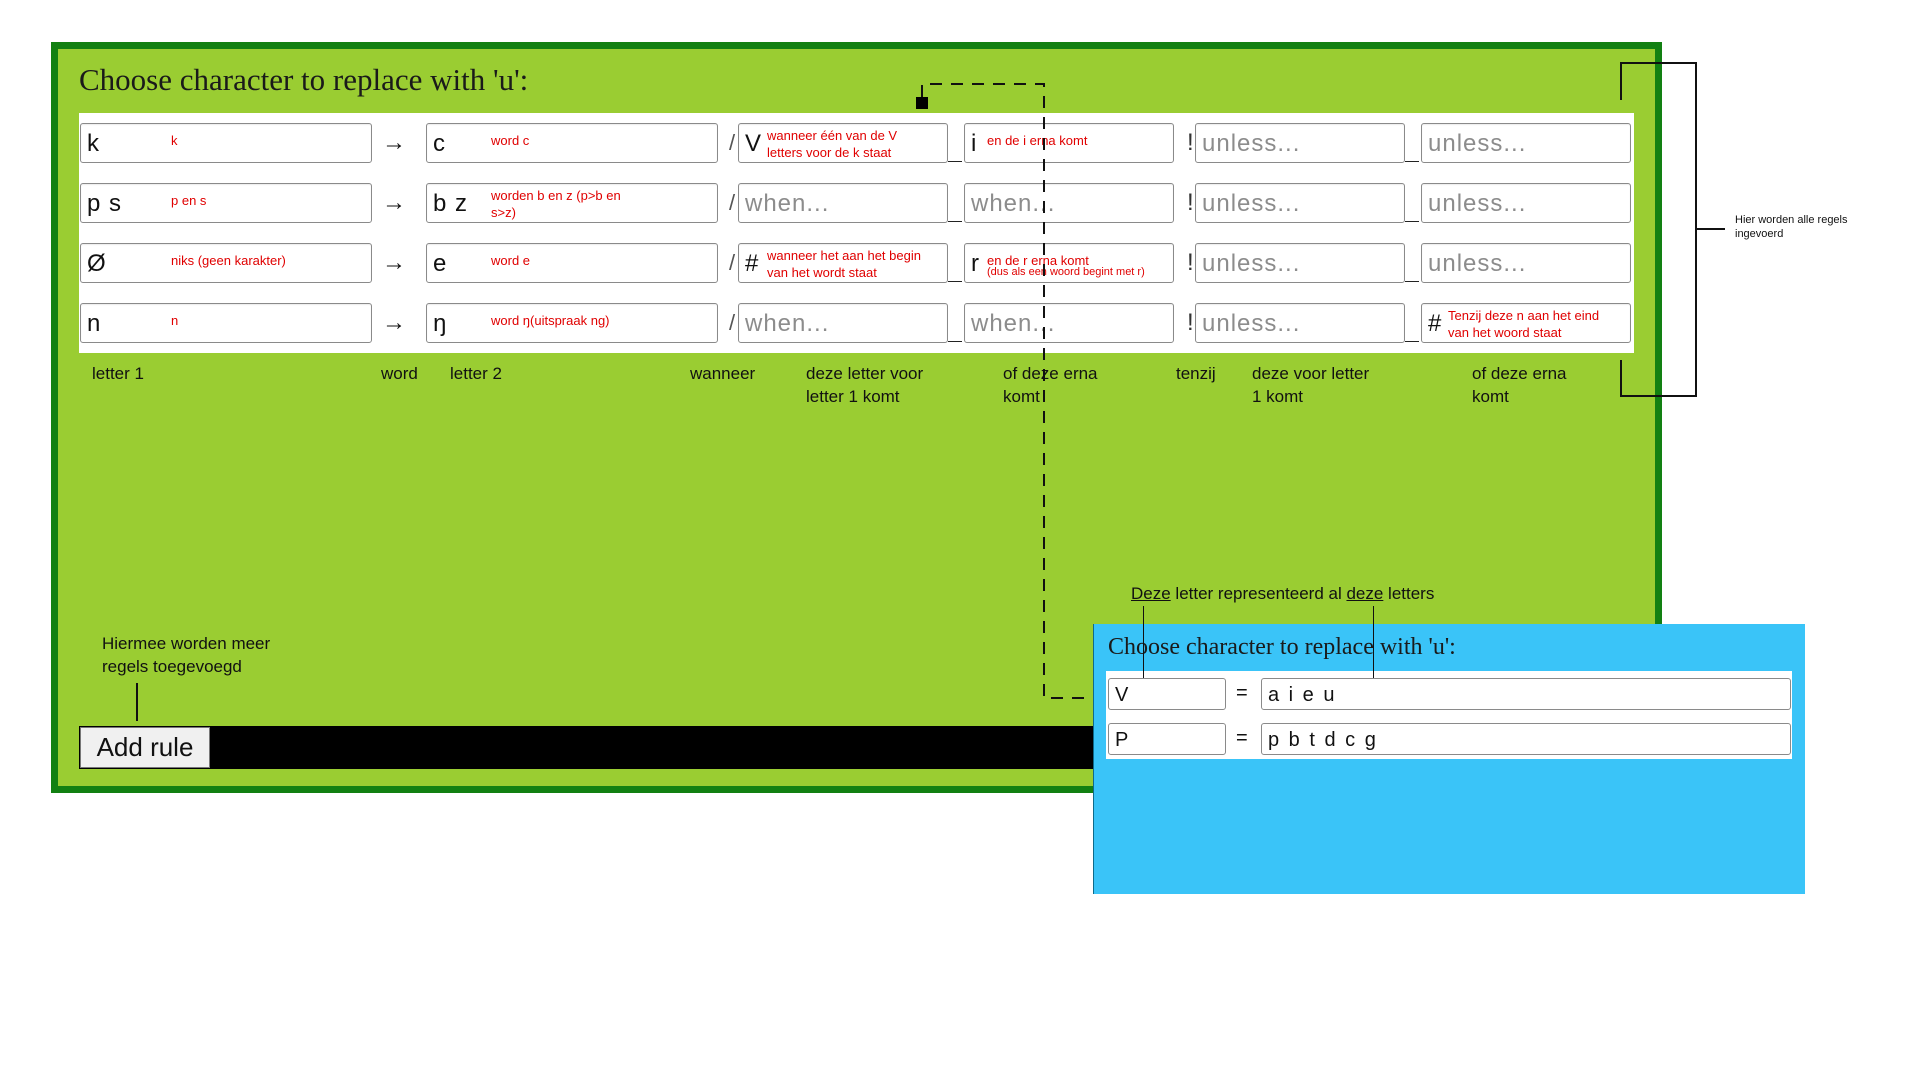 The image size is (1920, 1080). I want to click on letter1-input: nn, so click(226, 323).